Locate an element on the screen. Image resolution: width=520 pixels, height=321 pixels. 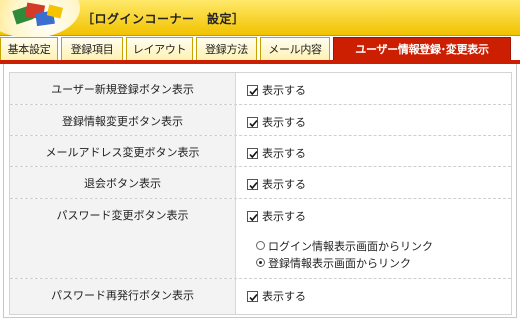
setting-label: メールアドレス変更ボタン表示 is located at coordinates (123, 151).